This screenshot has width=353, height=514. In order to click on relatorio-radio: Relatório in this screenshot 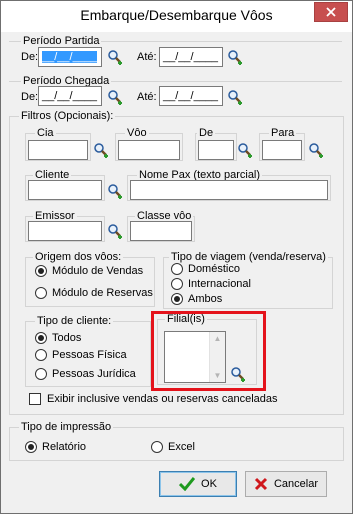, I will do `click(55, 447)`.